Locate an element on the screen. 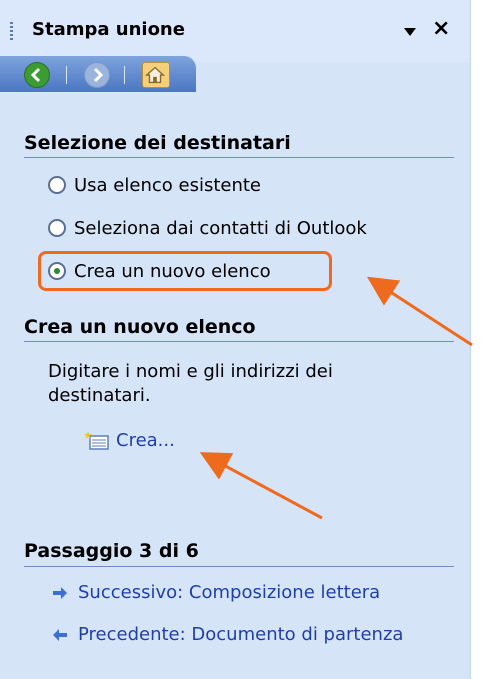 This screenshot has width=482, height=679. radio-option-existing-list: Usa elenco esistente is located at coordinates (154, 185).